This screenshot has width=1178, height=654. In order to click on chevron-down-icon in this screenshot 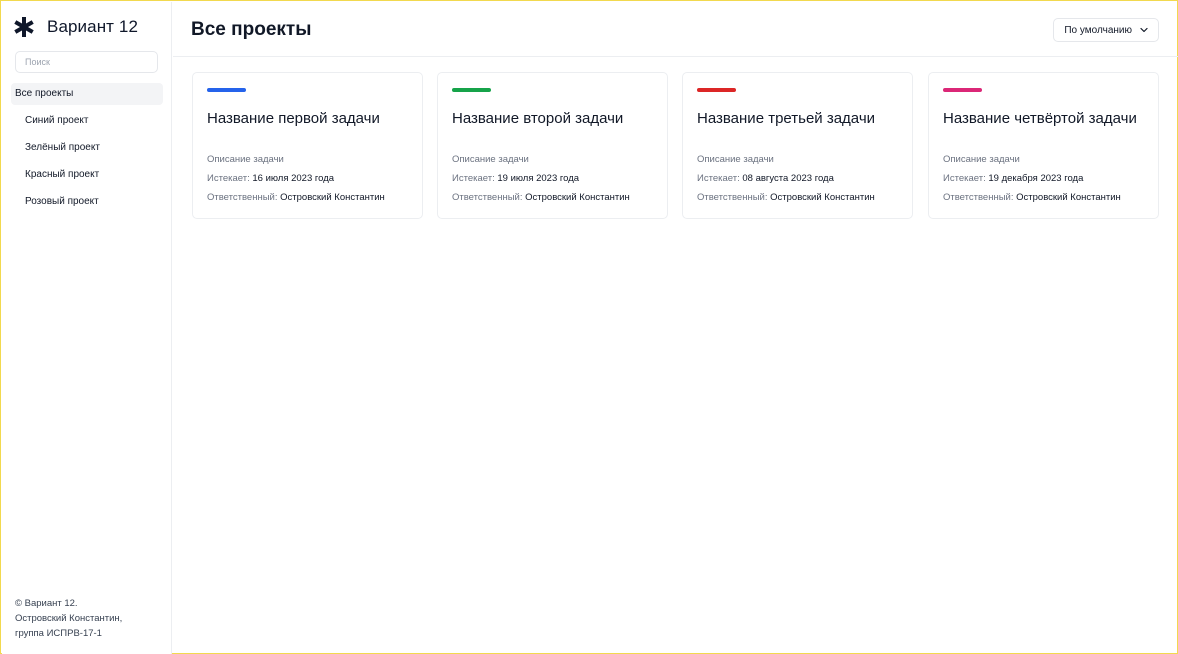, I will do `click(1144, 30)`.